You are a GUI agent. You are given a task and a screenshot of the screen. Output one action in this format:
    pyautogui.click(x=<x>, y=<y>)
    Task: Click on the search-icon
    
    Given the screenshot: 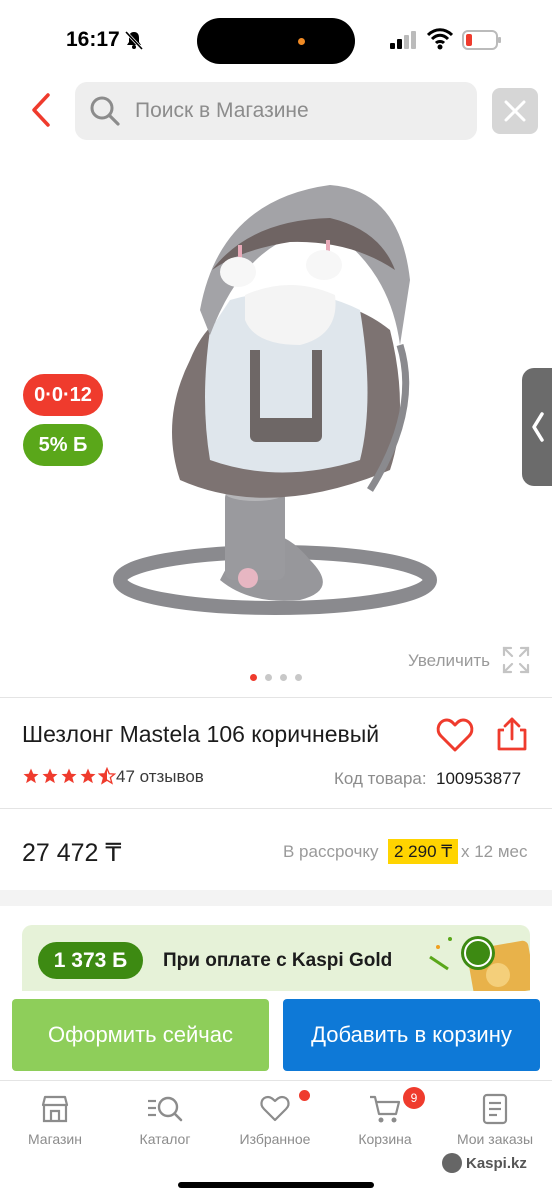 What is the action you would take?
    pyautogui.click(x=105, y=111)
    